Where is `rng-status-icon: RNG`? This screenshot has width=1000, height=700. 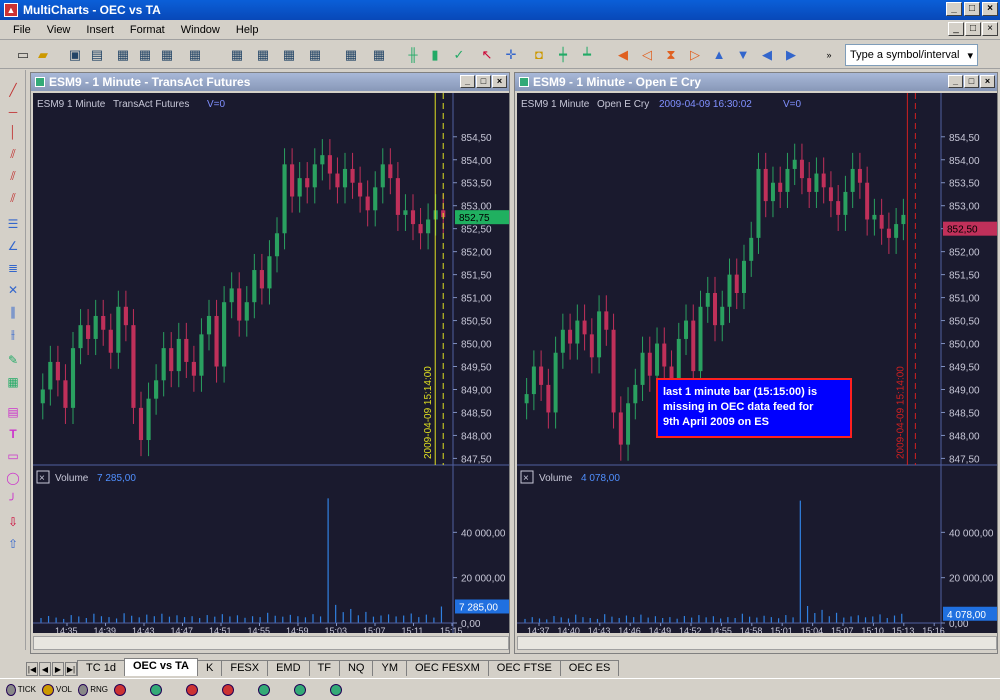
rng-status-icon: RNG is located at coordinates (93, 690).